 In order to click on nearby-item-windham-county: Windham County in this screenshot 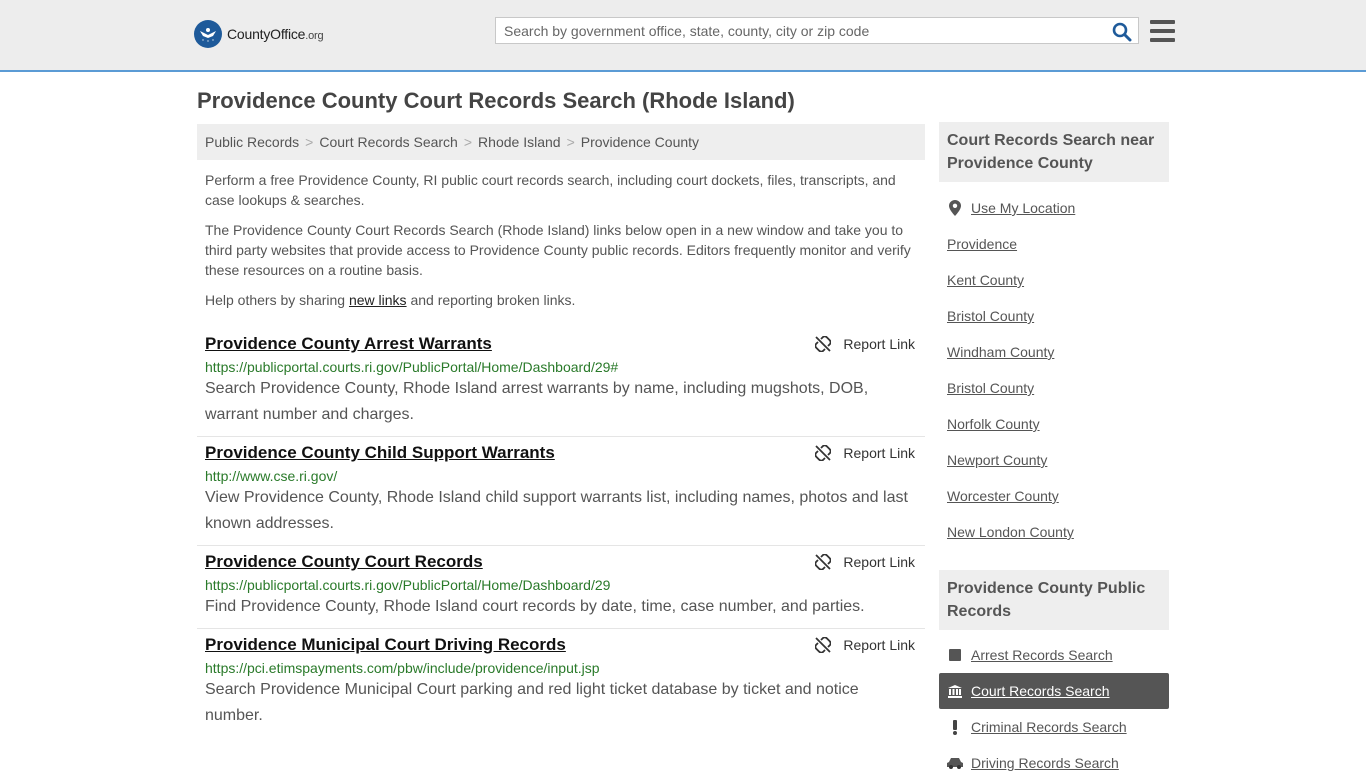, I will do `click(1054, 352)`.